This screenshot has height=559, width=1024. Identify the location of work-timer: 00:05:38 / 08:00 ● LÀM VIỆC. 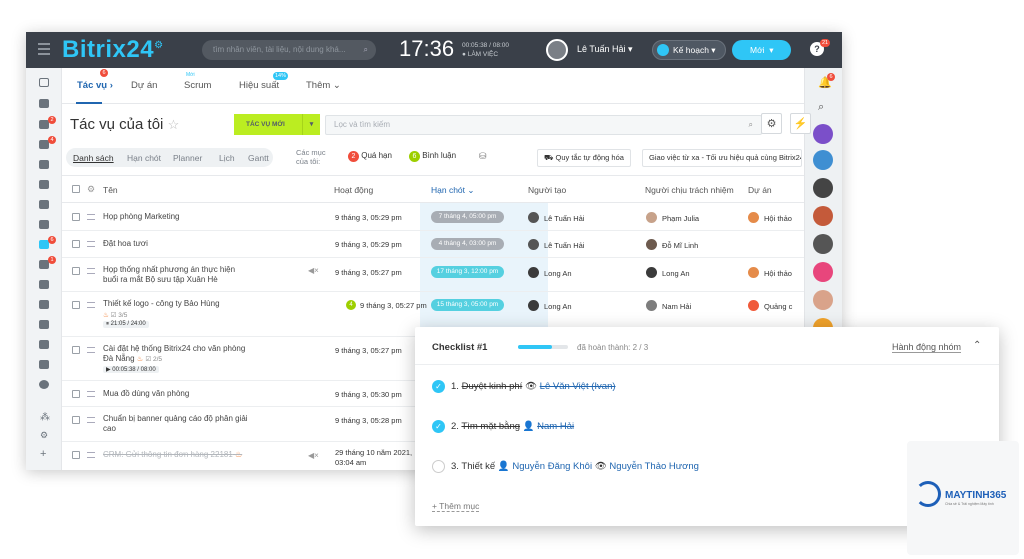
(485, 50).